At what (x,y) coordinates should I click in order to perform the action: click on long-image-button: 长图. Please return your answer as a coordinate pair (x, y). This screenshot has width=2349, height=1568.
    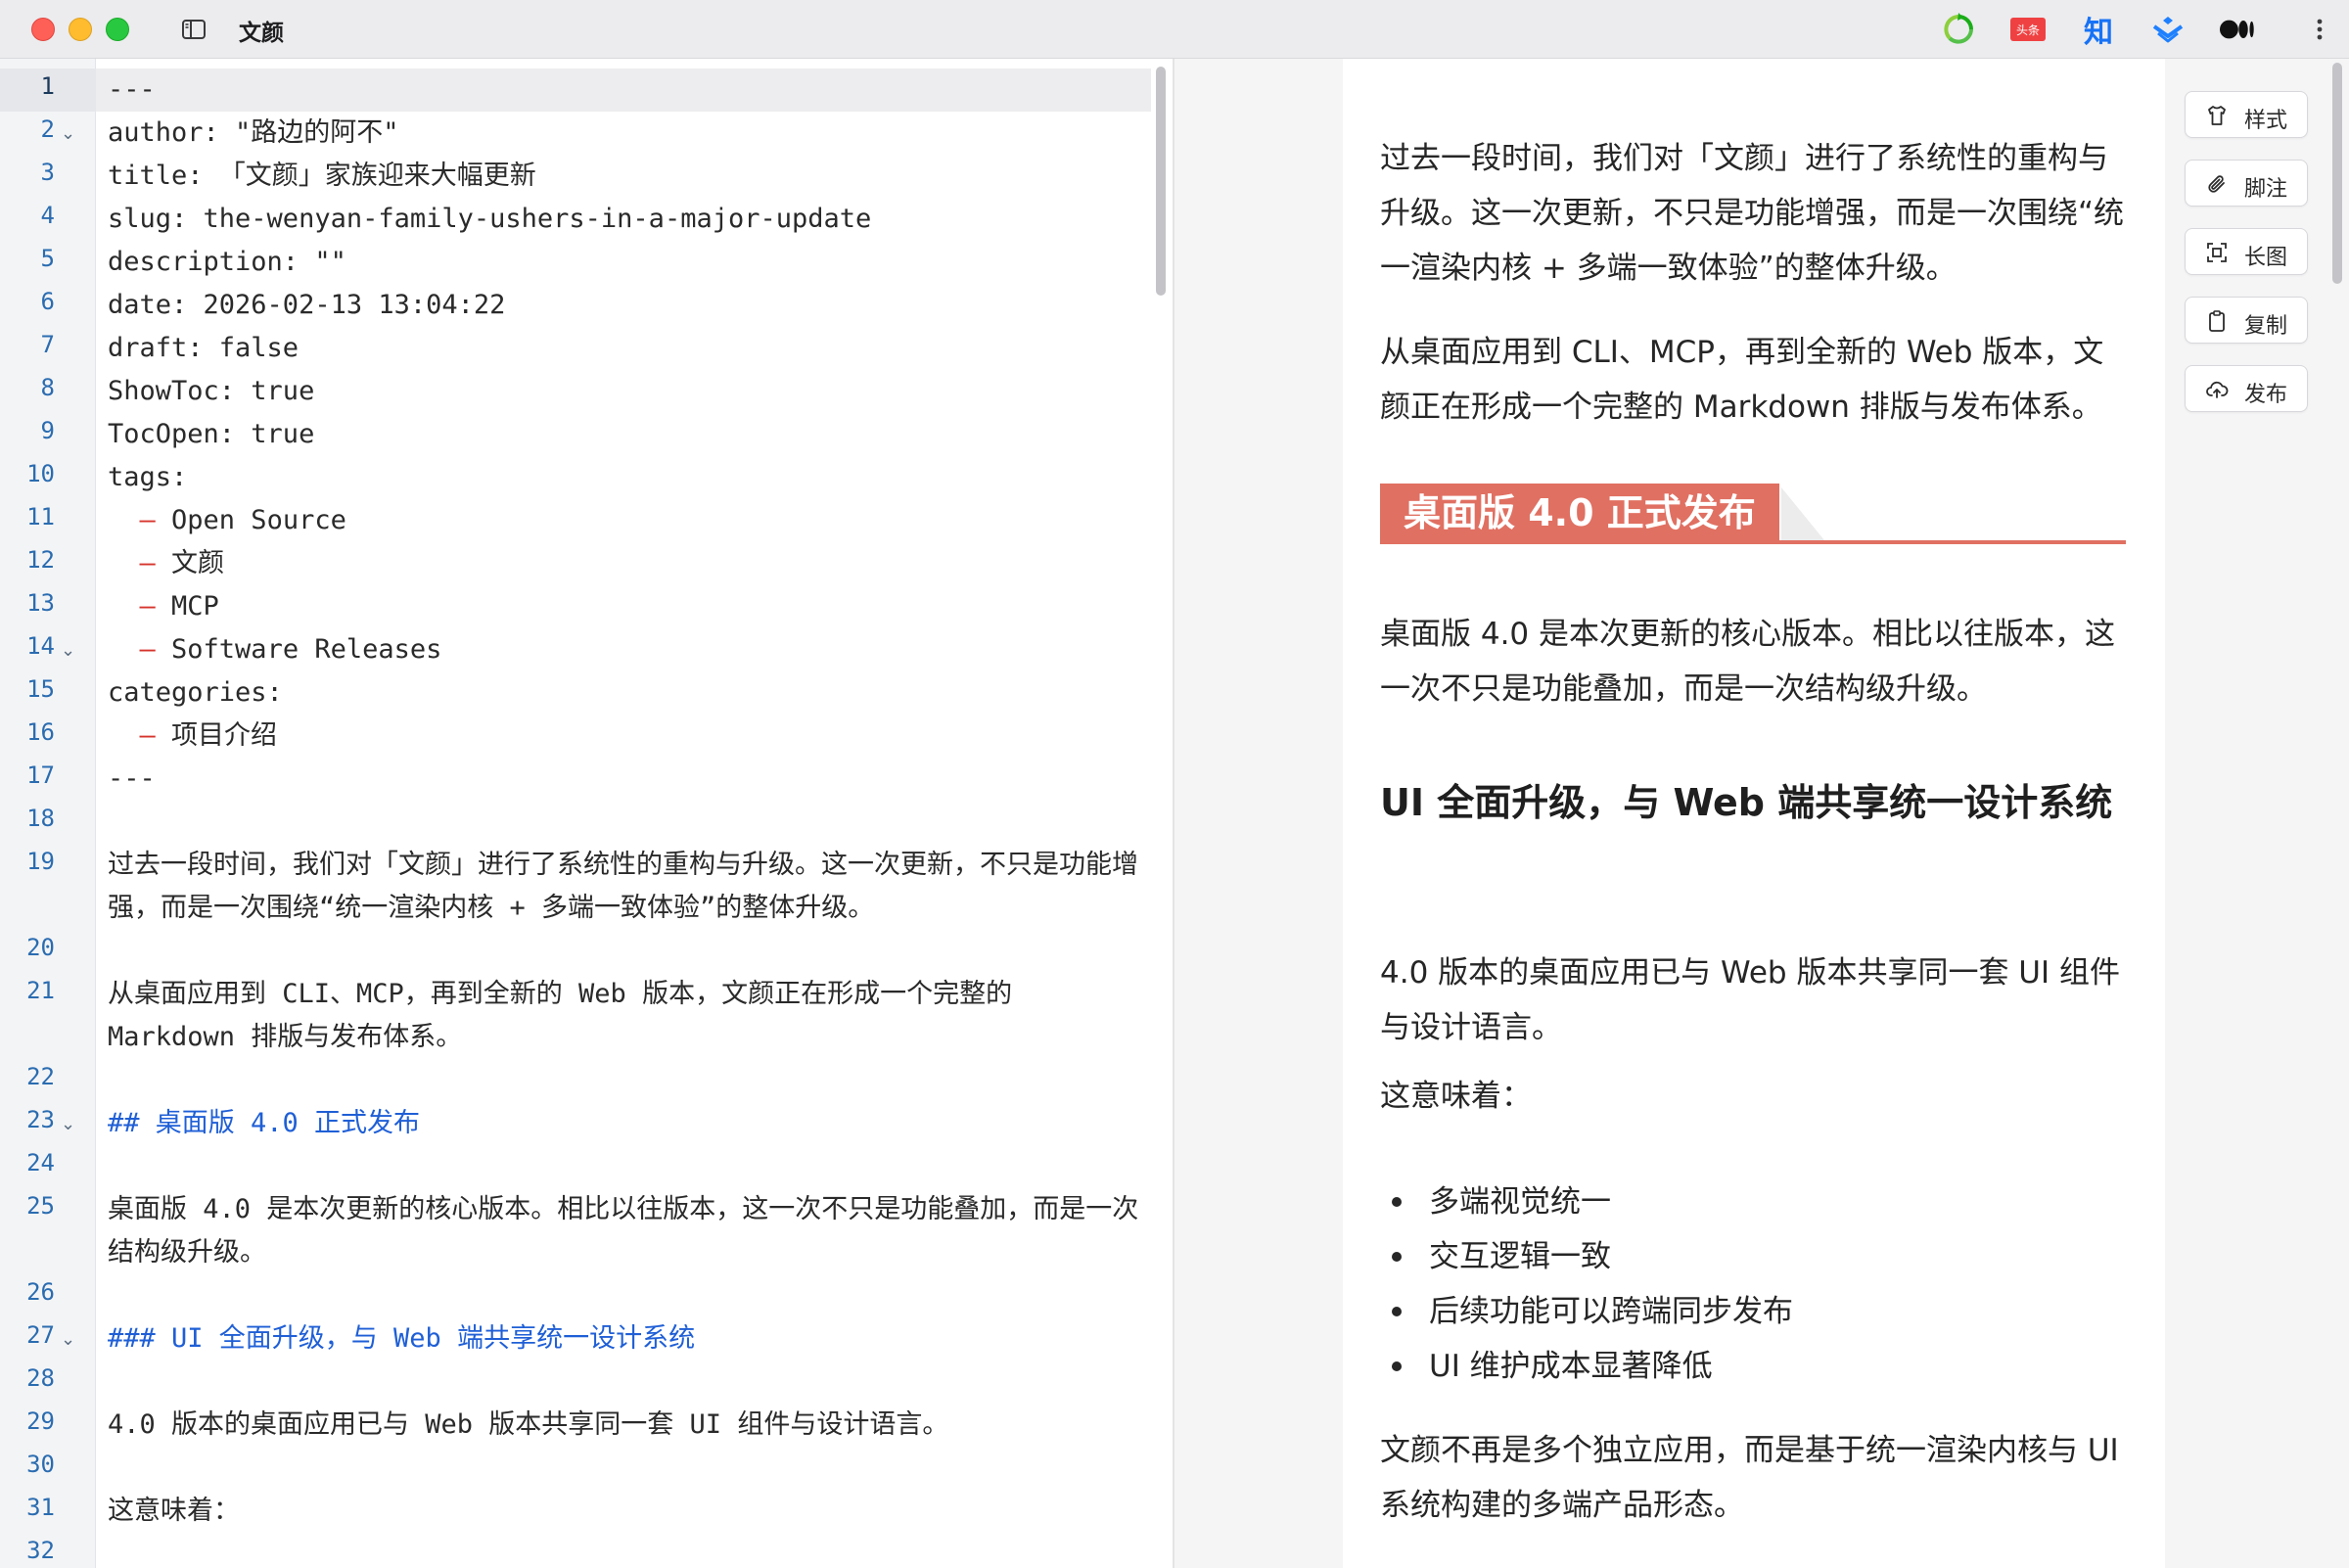
    Looking at the image, I should click on (2247, 251).